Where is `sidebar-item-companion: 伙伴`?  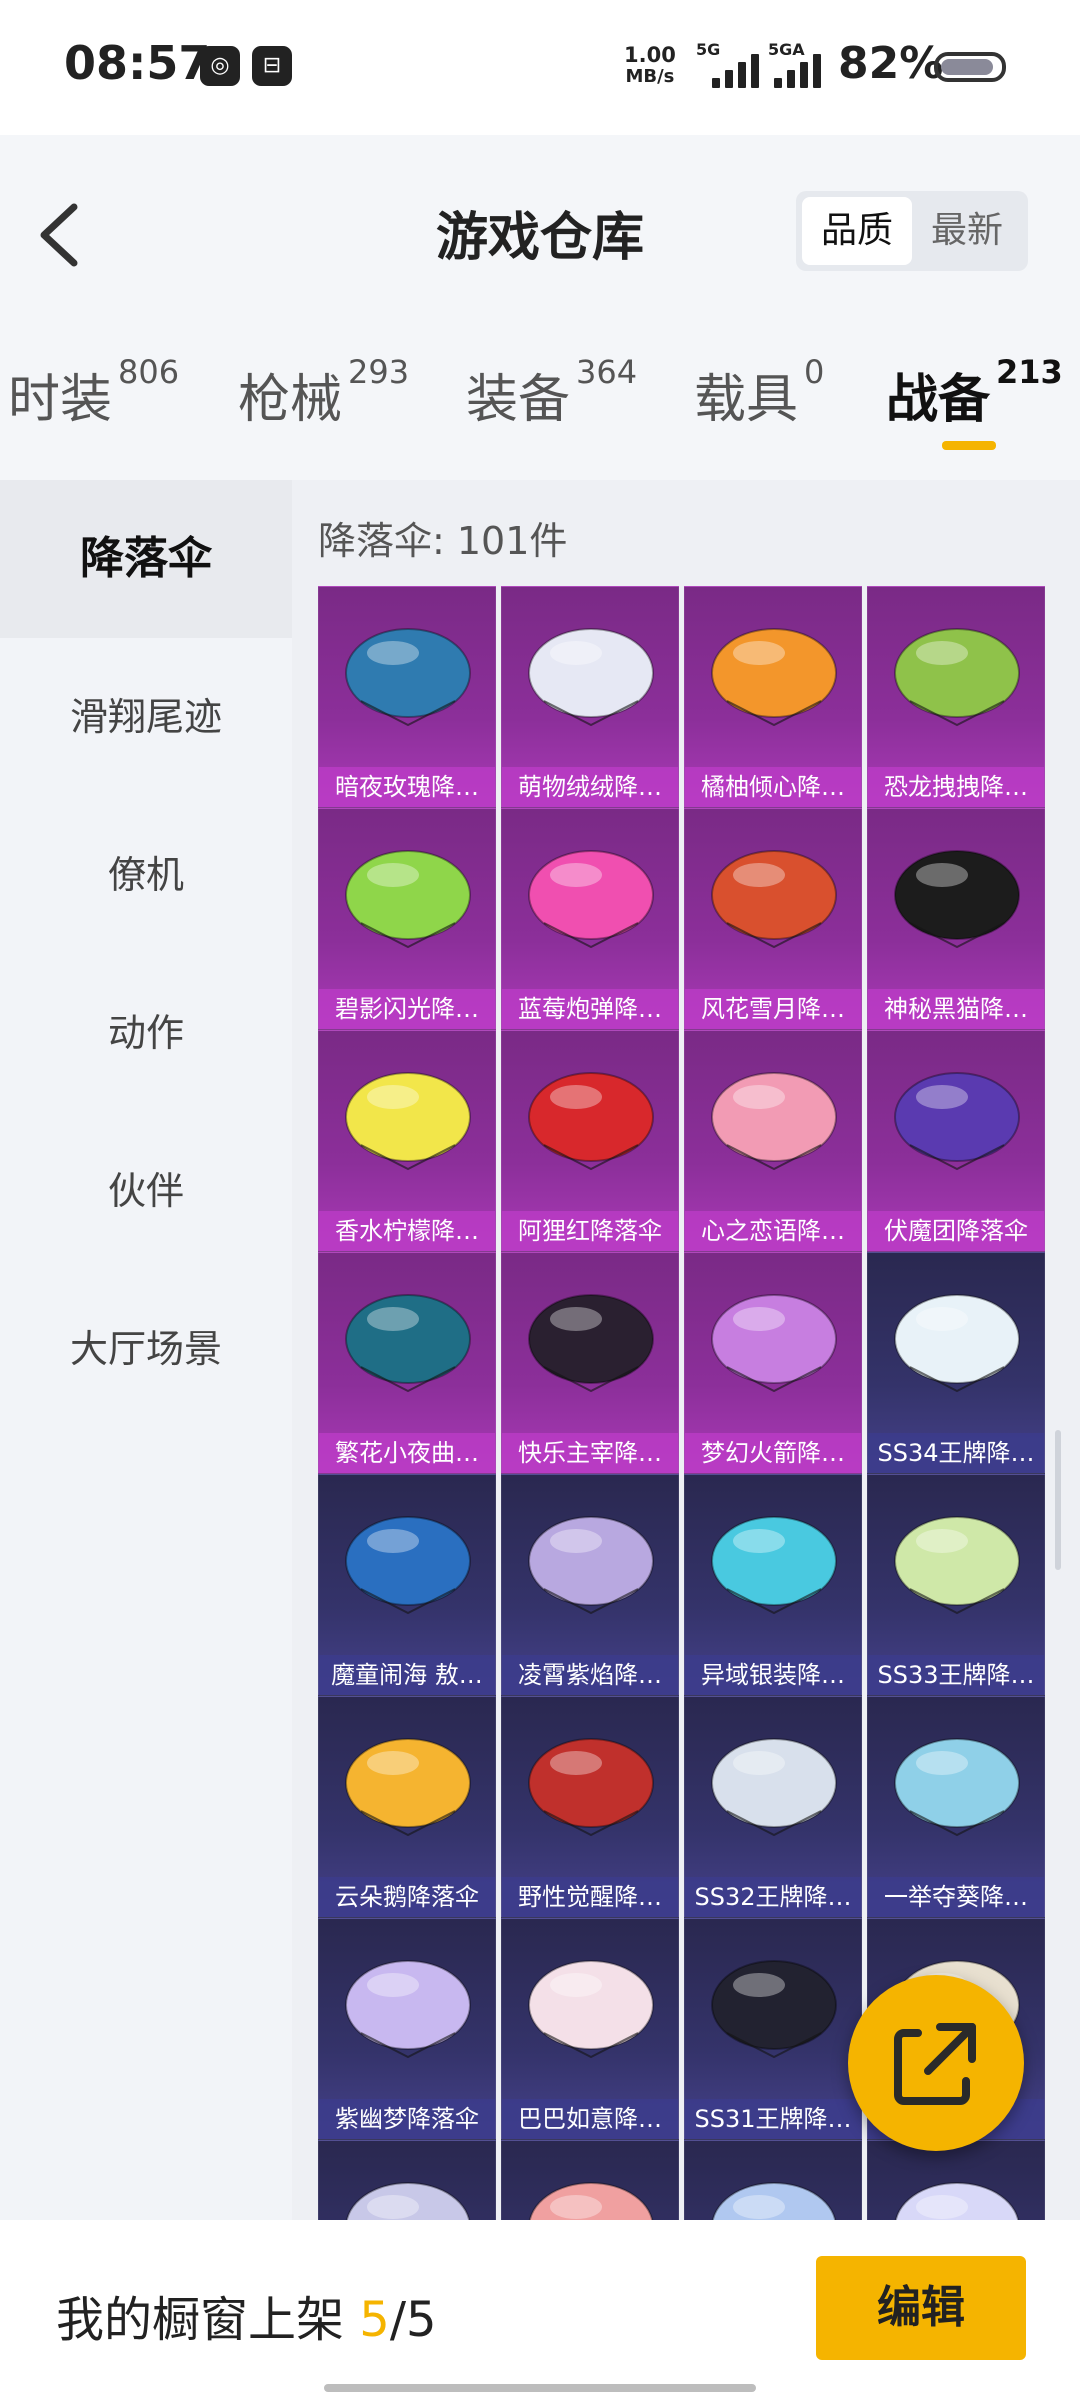
sidebar-item-companion: 伙伴 is located at coordinates (146, 1191).